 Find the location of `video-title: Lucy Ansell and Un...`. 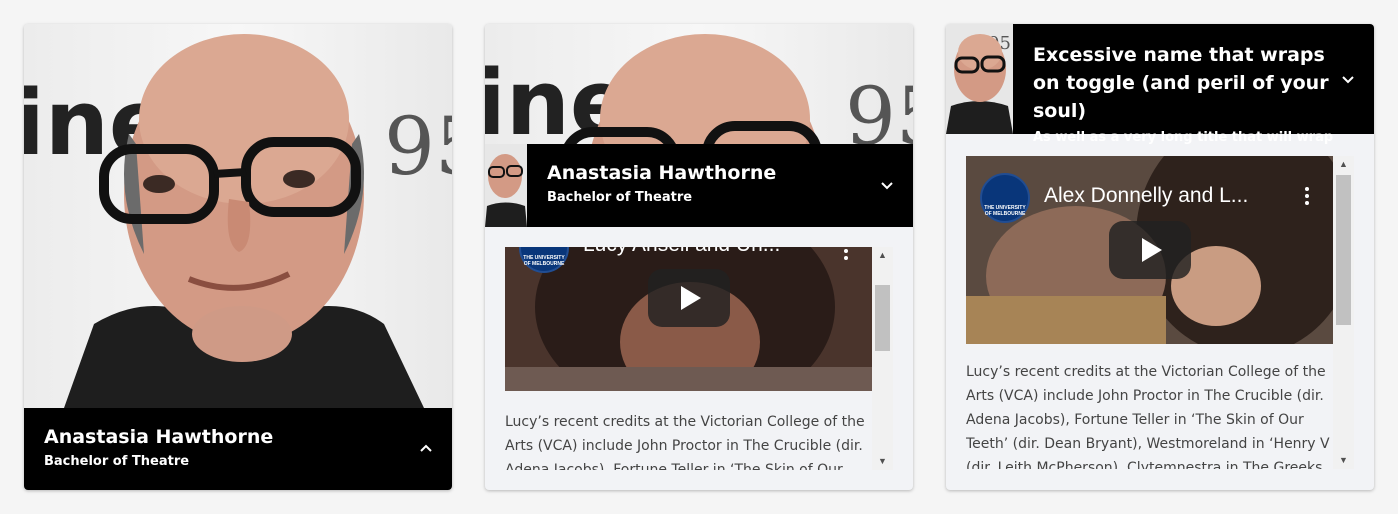

video-title: Lucy Ansell and Un... is located at coordinates (681, 252).